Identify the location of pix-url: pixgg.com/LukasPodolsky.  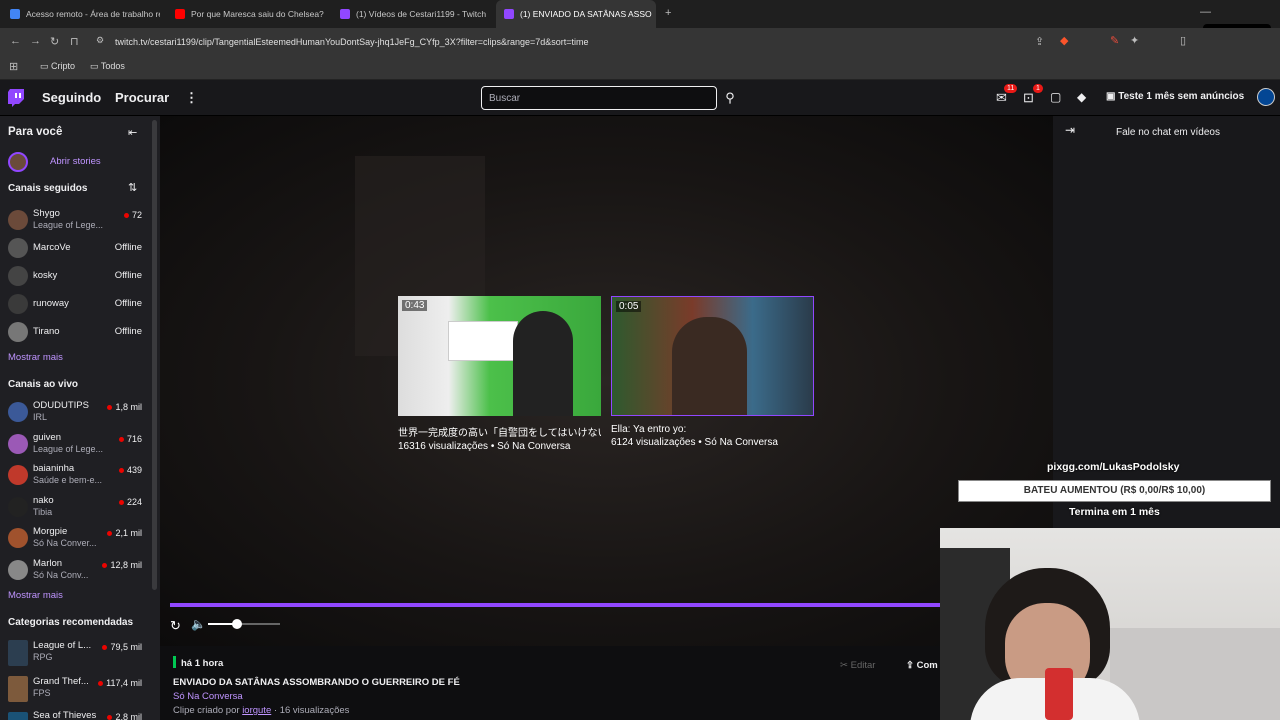
(1113, 467).